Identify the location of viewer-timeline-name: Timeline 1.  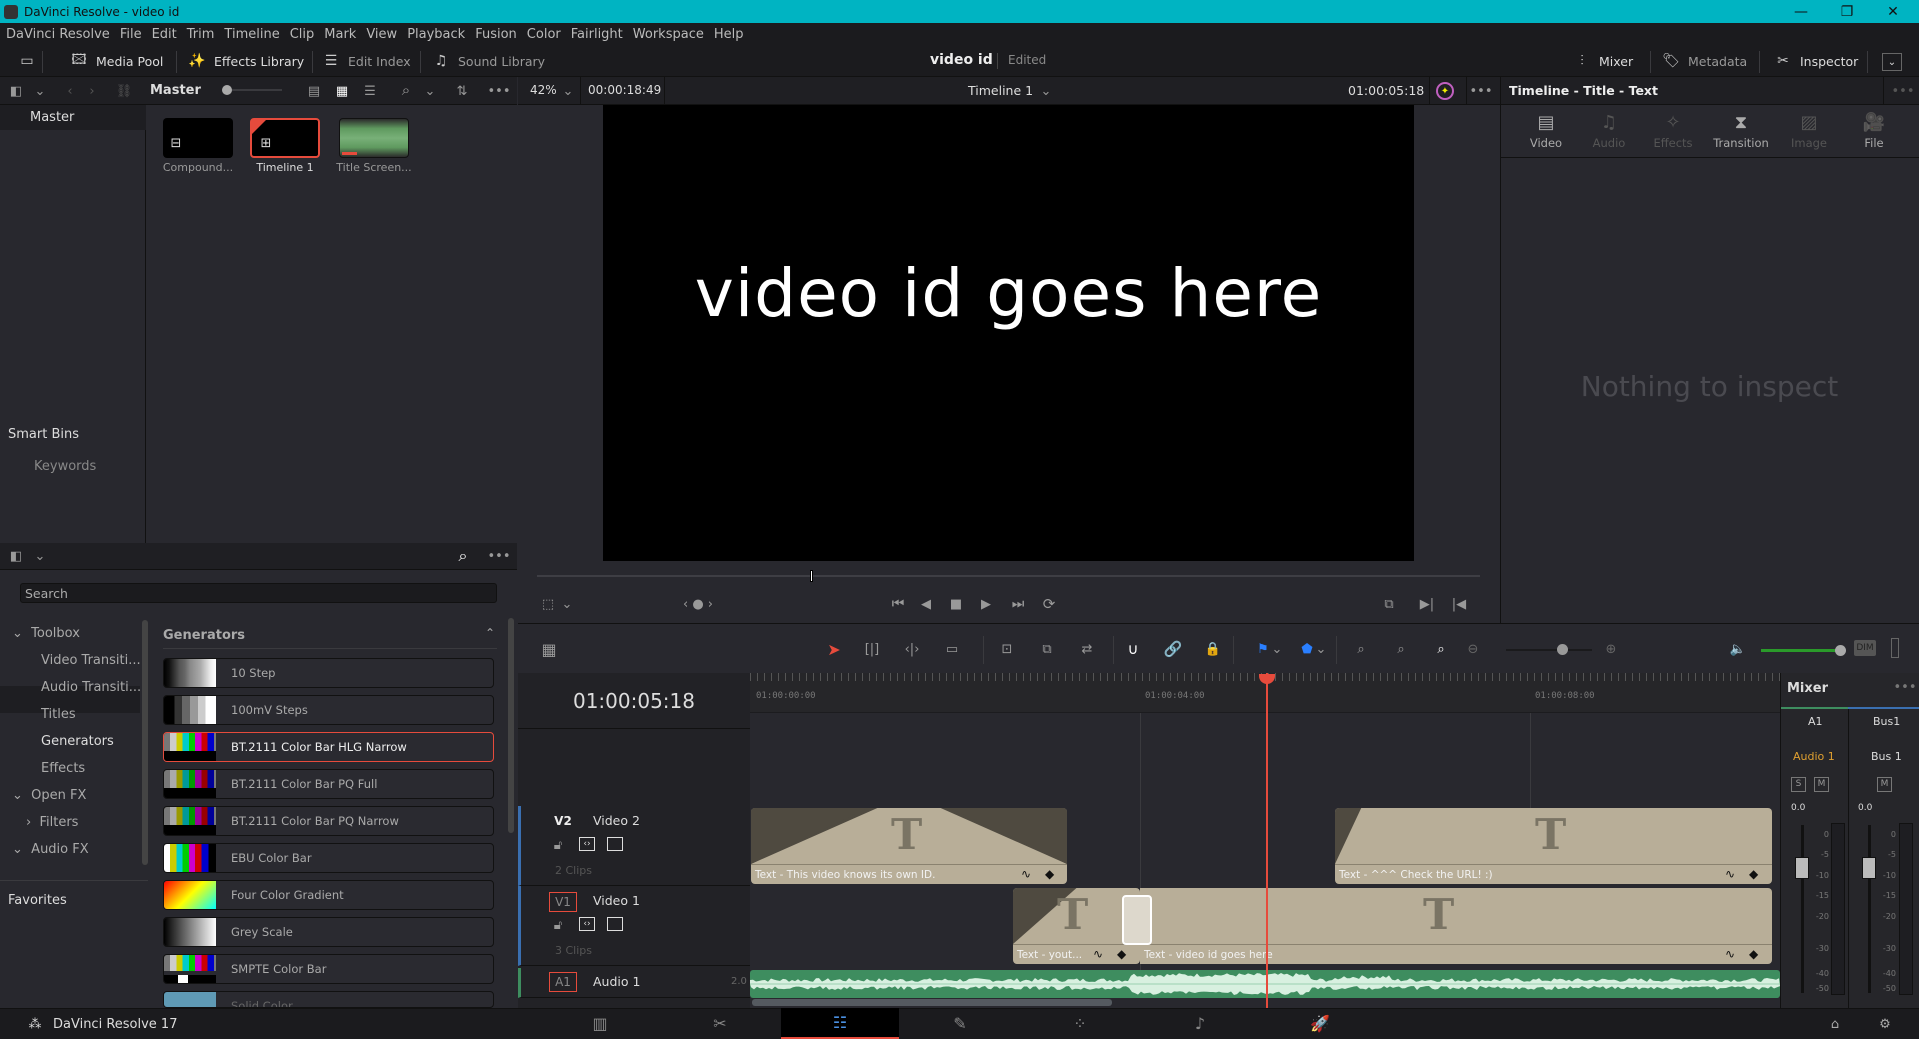
(1000, 90).